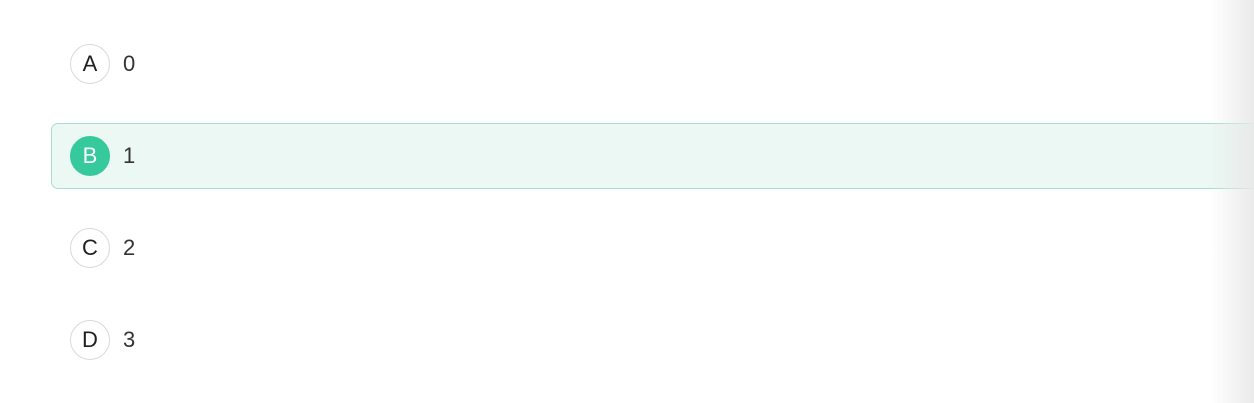 This screenshot has height=403, width=1254. What do you see at coordinates (90, 248) in the screenshot?
I see `option-letter-badge: C` at bounding box center [90, 248].